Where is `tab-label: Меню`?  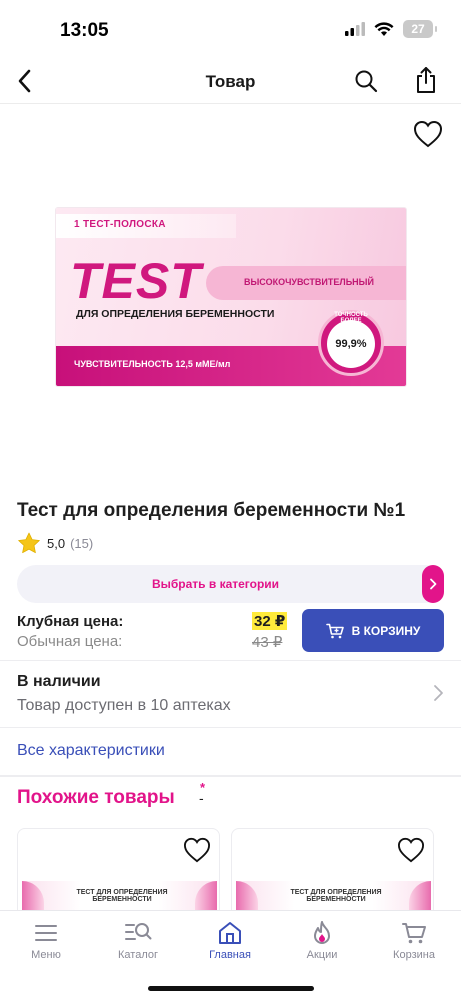
tab-label: Меню is located at coordinates (46, 955).